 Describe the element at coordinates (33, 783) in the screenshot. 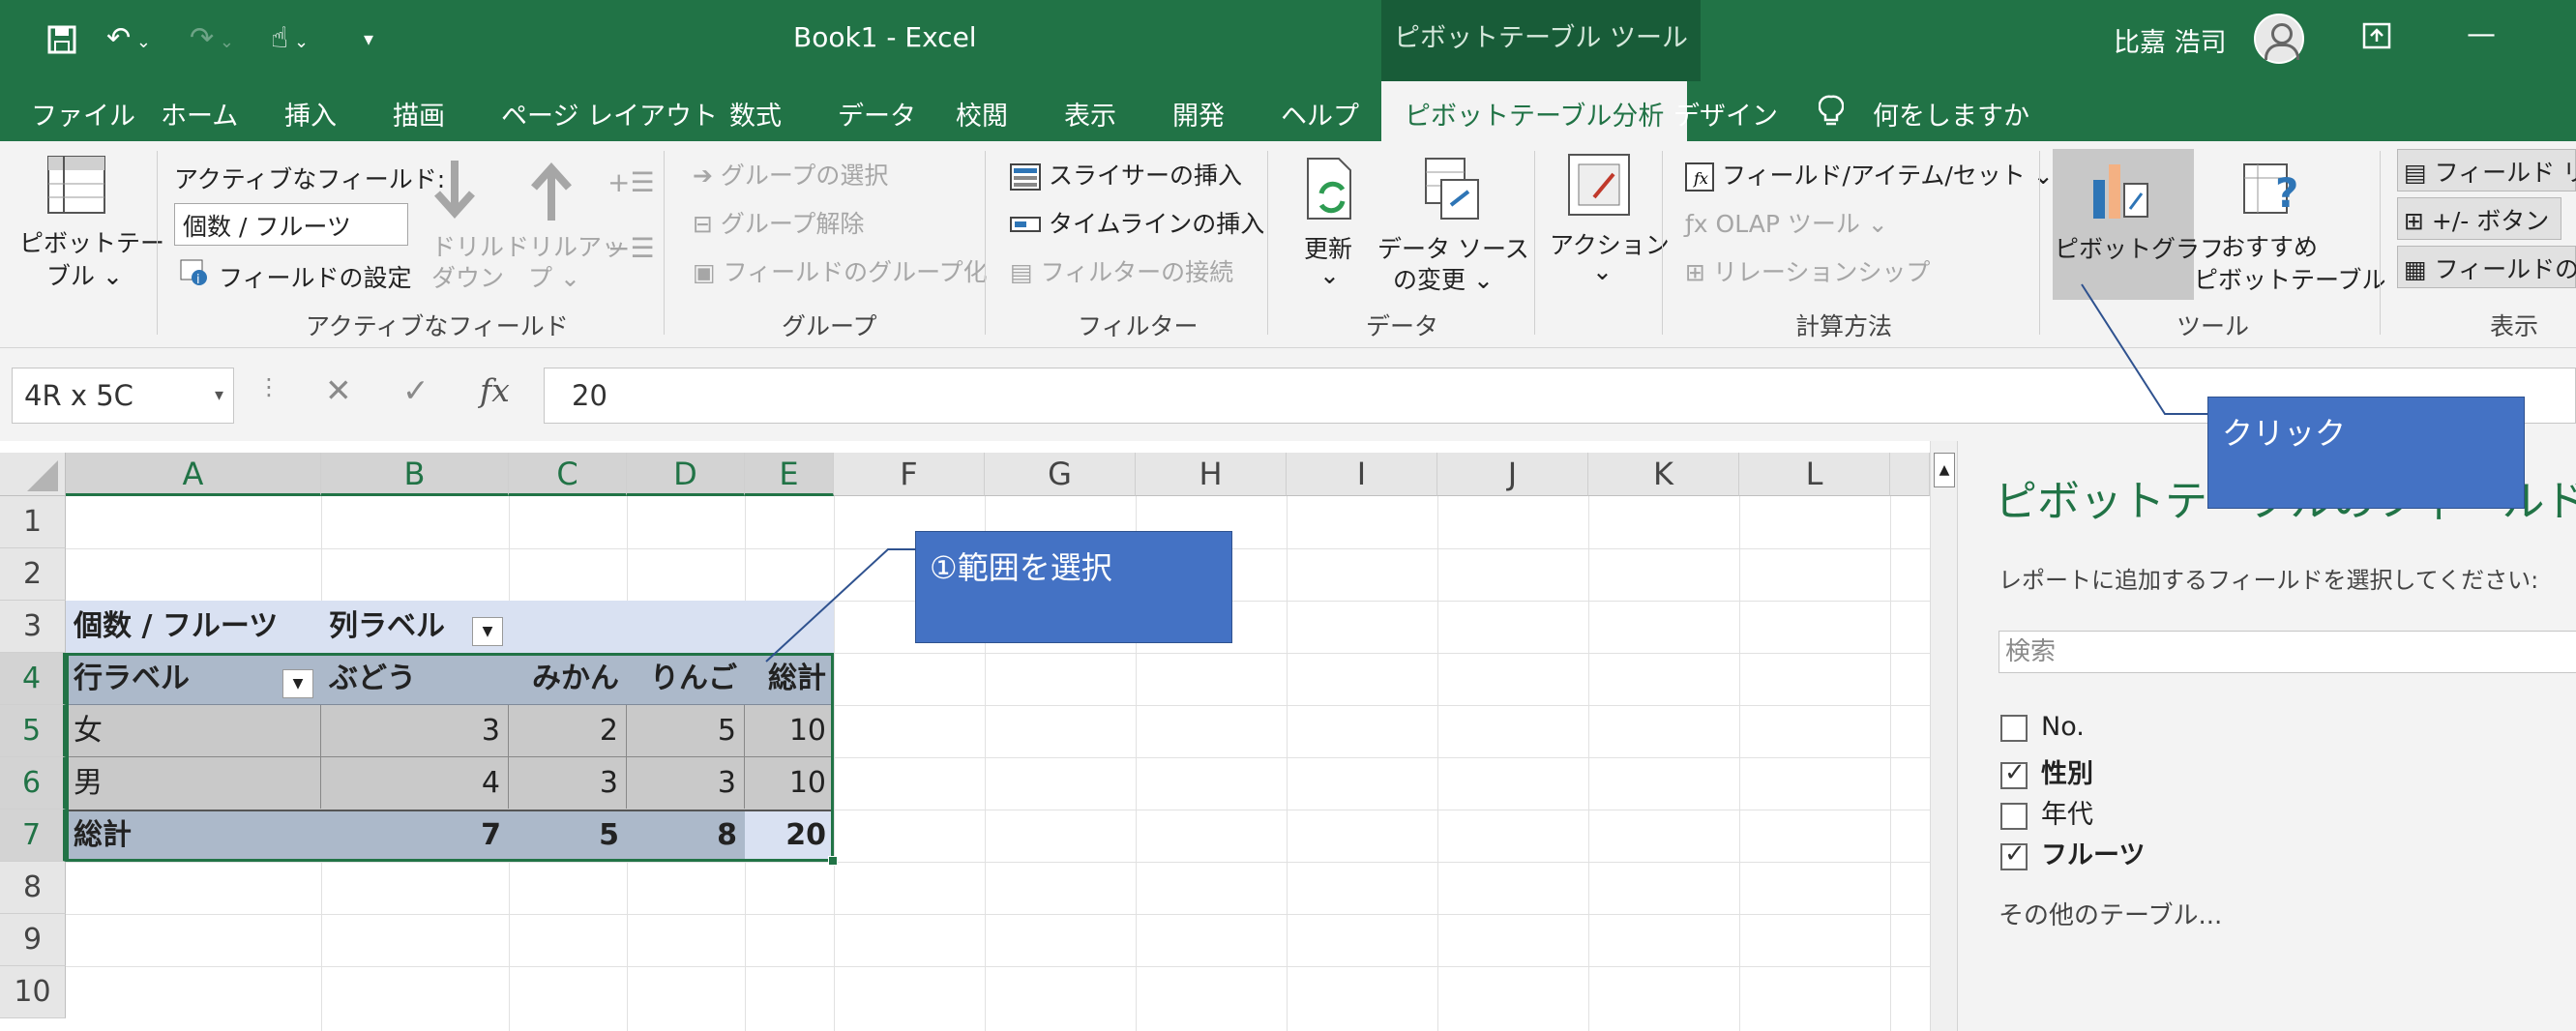

I see `row-header-6: 6` at that location.